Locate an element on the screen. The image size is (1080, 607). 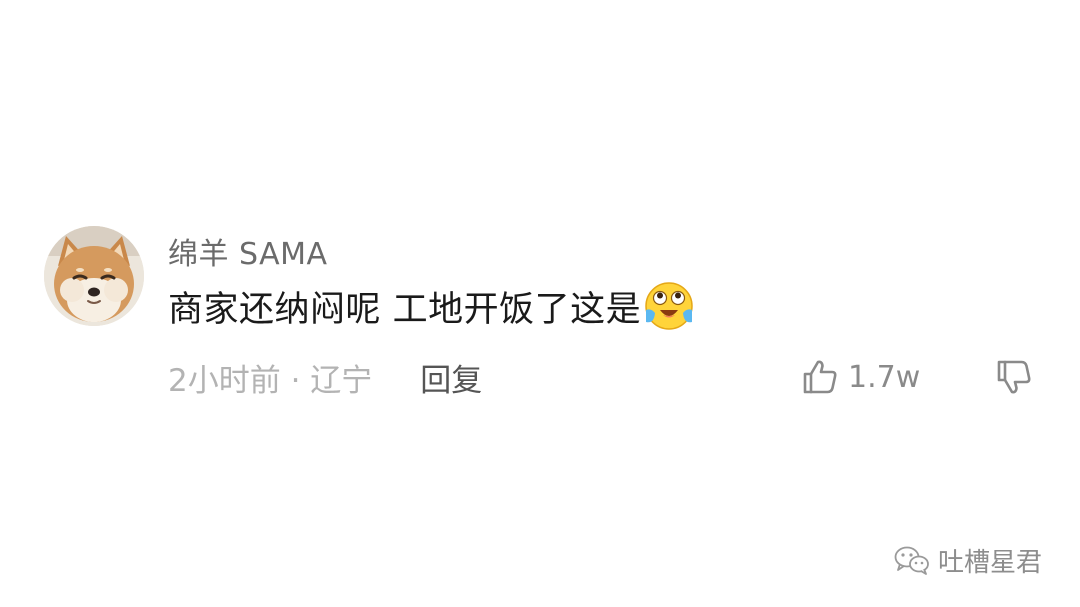
tears-of-joy-emoji-icon is located at coordinates (669, 306).